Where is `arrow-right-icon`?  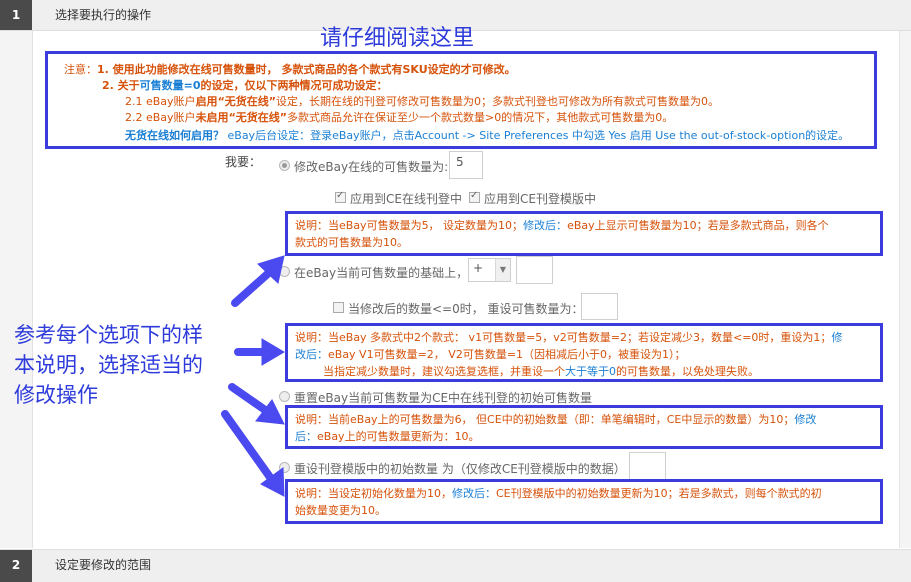
arrow-right-icon is located at coordinates (259, 352).